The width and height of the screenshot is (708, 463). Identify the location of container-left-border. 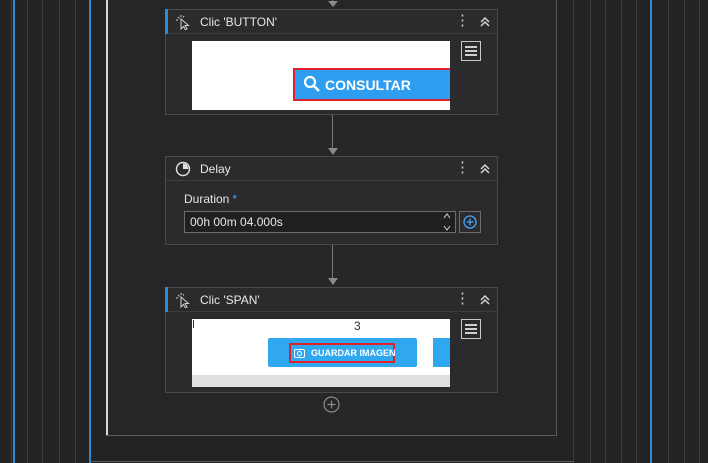
(107, 218).